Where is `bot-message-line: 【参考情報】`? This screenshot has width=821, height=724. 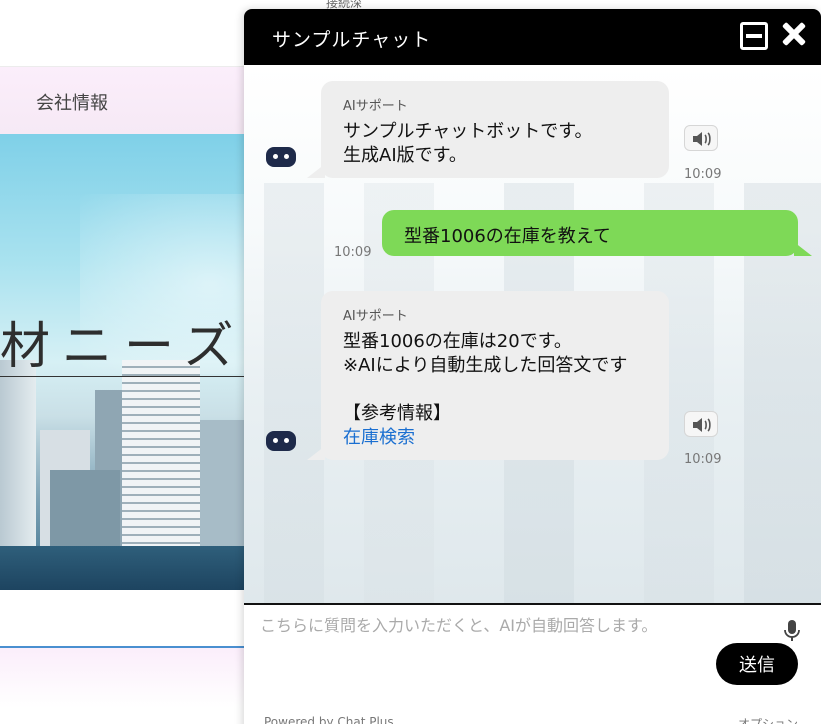 bot-message-line: 【参考情報】 is located at coordinates (397, 413).